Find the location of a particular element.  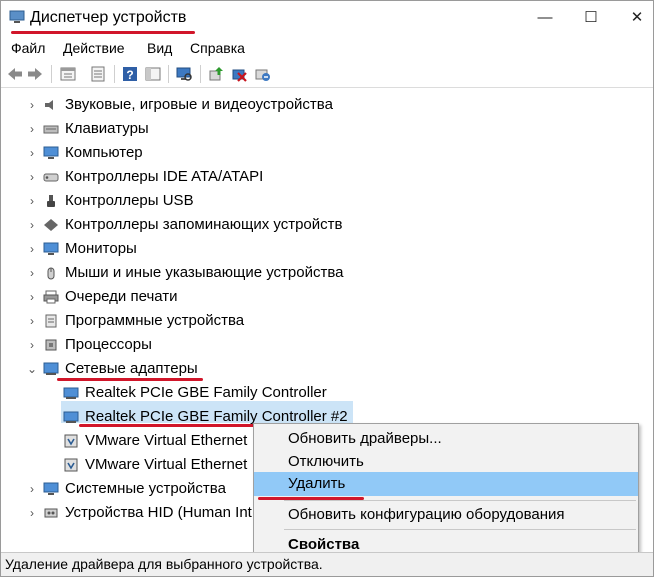

tree-item-label: Программные устройства is located at coordinates (155, 320).